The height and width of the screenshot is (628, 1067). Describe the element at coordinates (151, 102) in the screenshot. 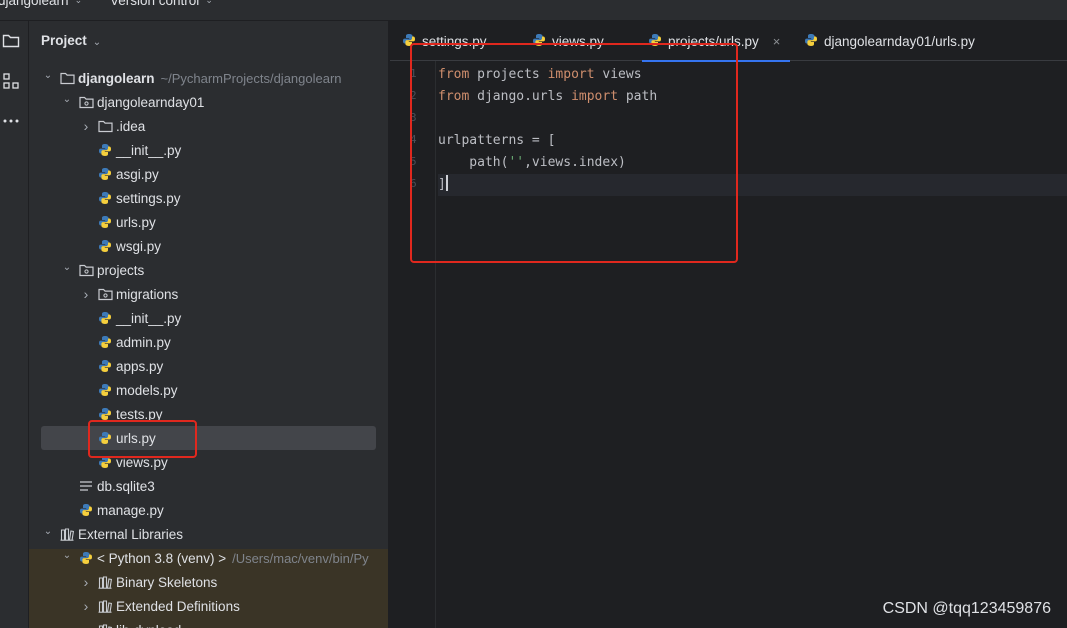

I see `tree-item-label: djangolearnday01` at that location.